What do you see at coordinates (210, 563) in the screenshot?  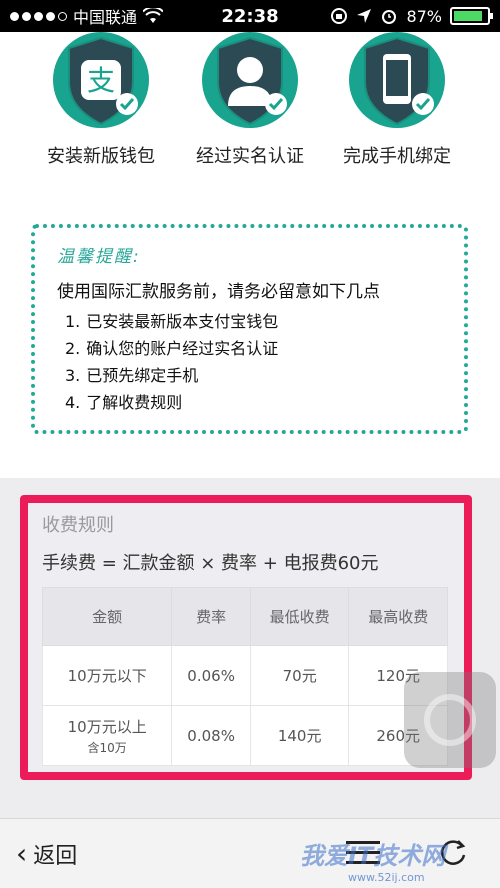 I see `fee-formula: 手续费 = 汇款金额 × 费率 + 电报费60元` at bounding box center [210, 563].